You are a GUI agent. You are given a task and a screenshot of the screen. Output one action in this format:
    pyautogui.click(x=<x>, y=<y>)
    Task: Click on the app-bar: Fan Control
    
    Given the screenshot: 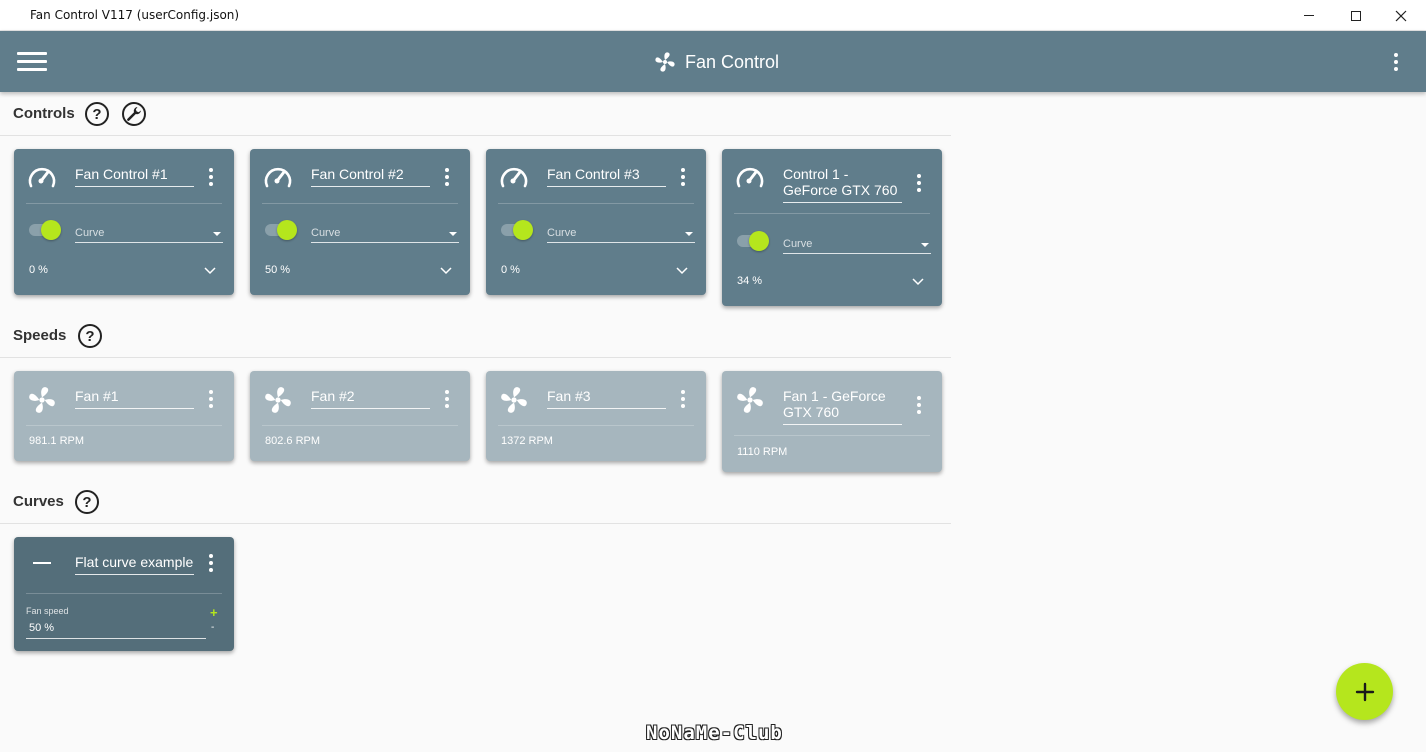 What is the action you would take?
    pyautogui.click(x=713, y=61)
    